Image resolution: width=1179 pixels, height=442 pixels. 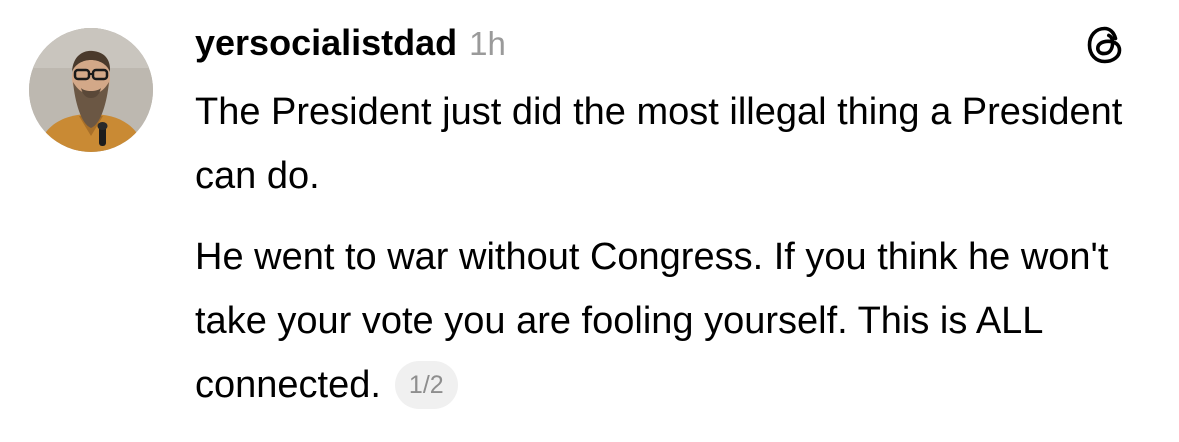 I want to click on username-link: yersocialistdad, so click(x=326, y=43).